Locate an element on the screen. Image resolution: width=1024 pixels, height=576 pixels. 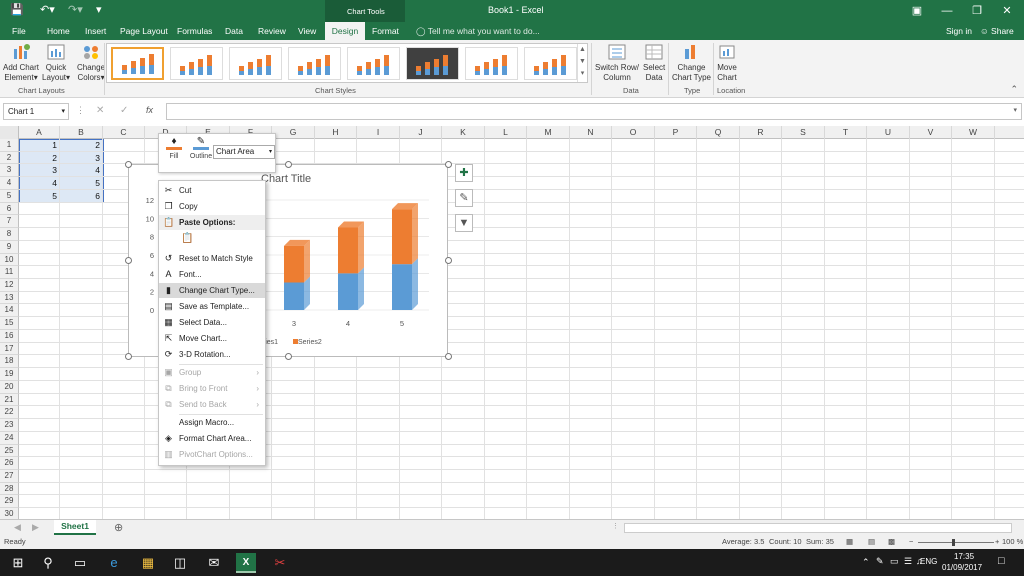
column-header-a: A is located at coordinates (39, 132).